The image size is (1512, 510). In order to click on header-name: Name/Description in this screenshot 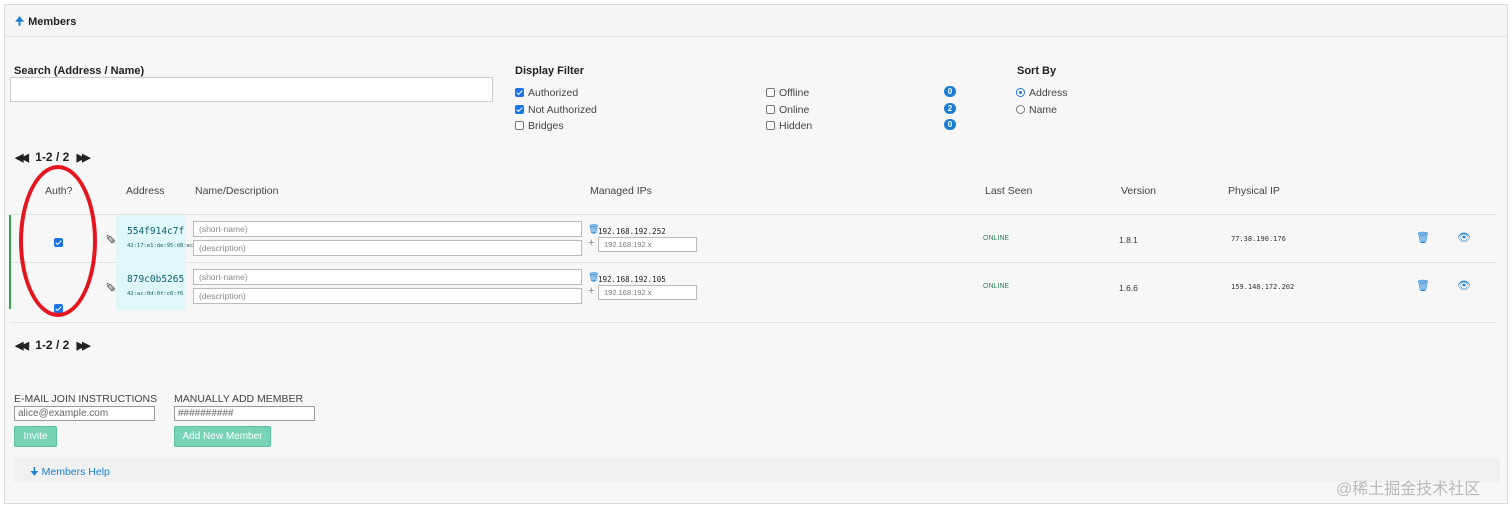, I will do `click(237, 191)`.